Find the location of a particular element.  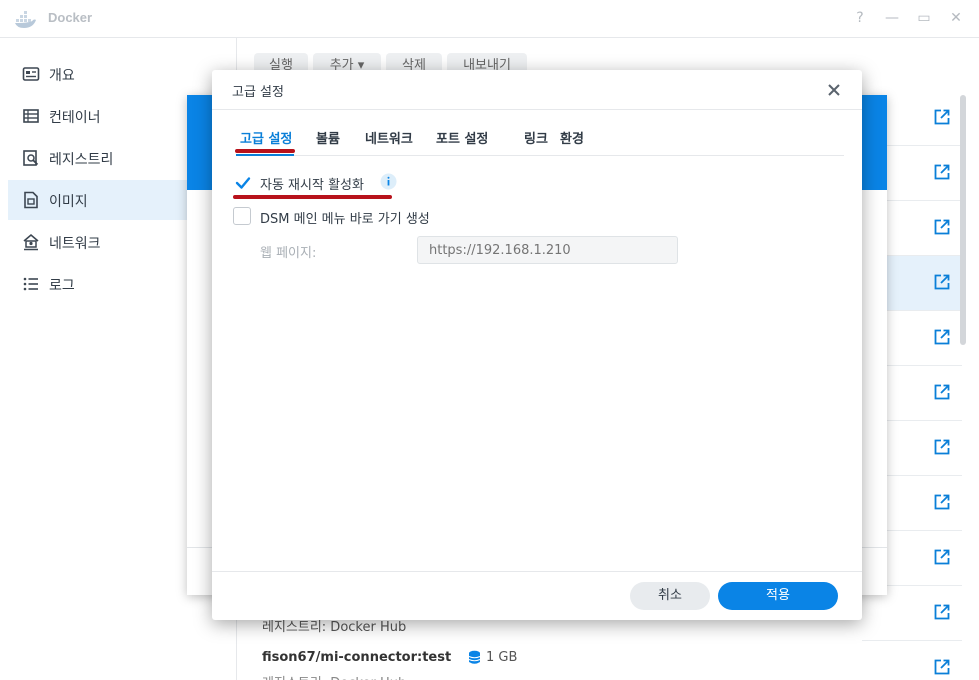

container-icon is located at coordinates (31, 116).